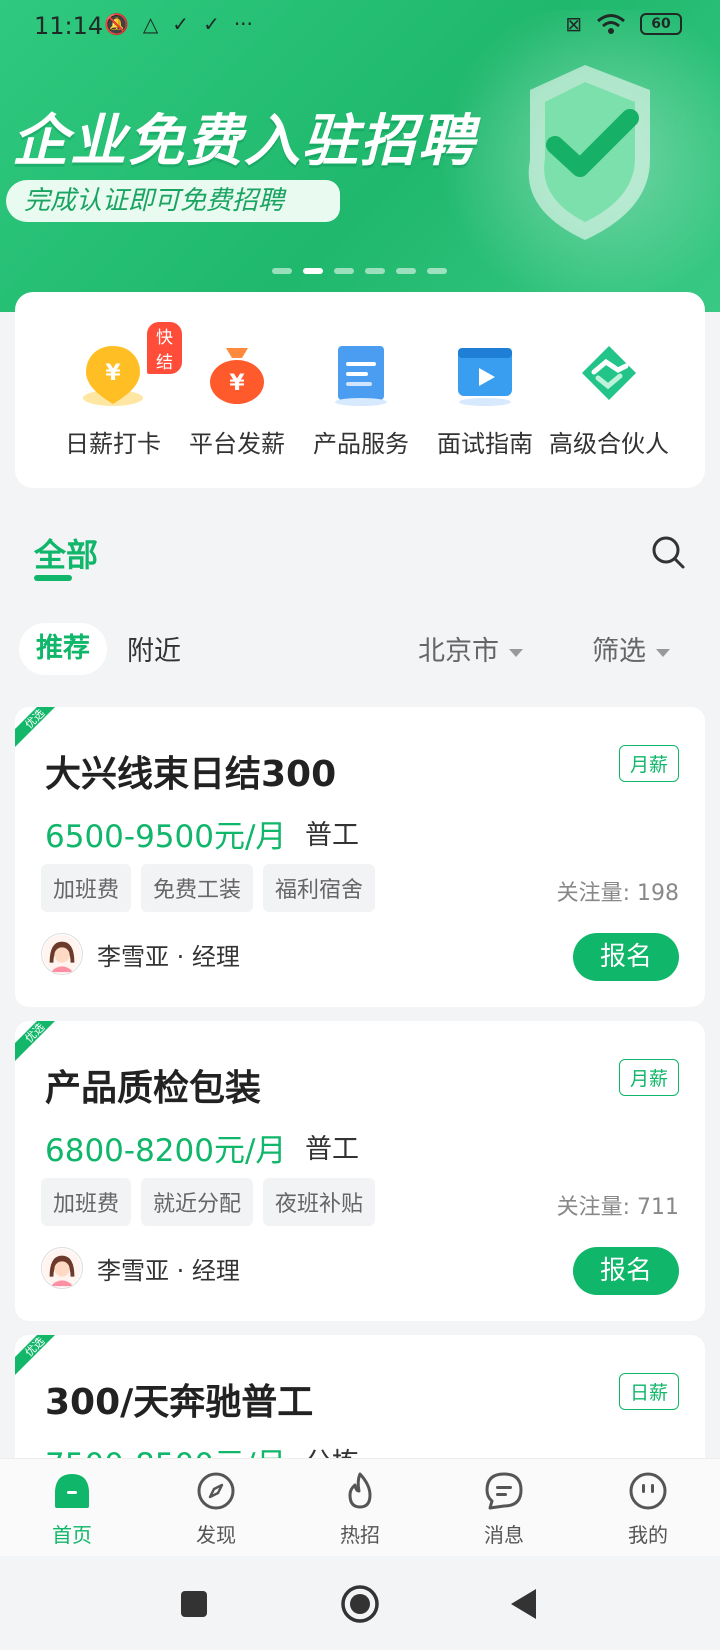 This screenshot has width=720, height=1650. I want to click on job-salary: 6800-8200元/月, so click(166, 1151).